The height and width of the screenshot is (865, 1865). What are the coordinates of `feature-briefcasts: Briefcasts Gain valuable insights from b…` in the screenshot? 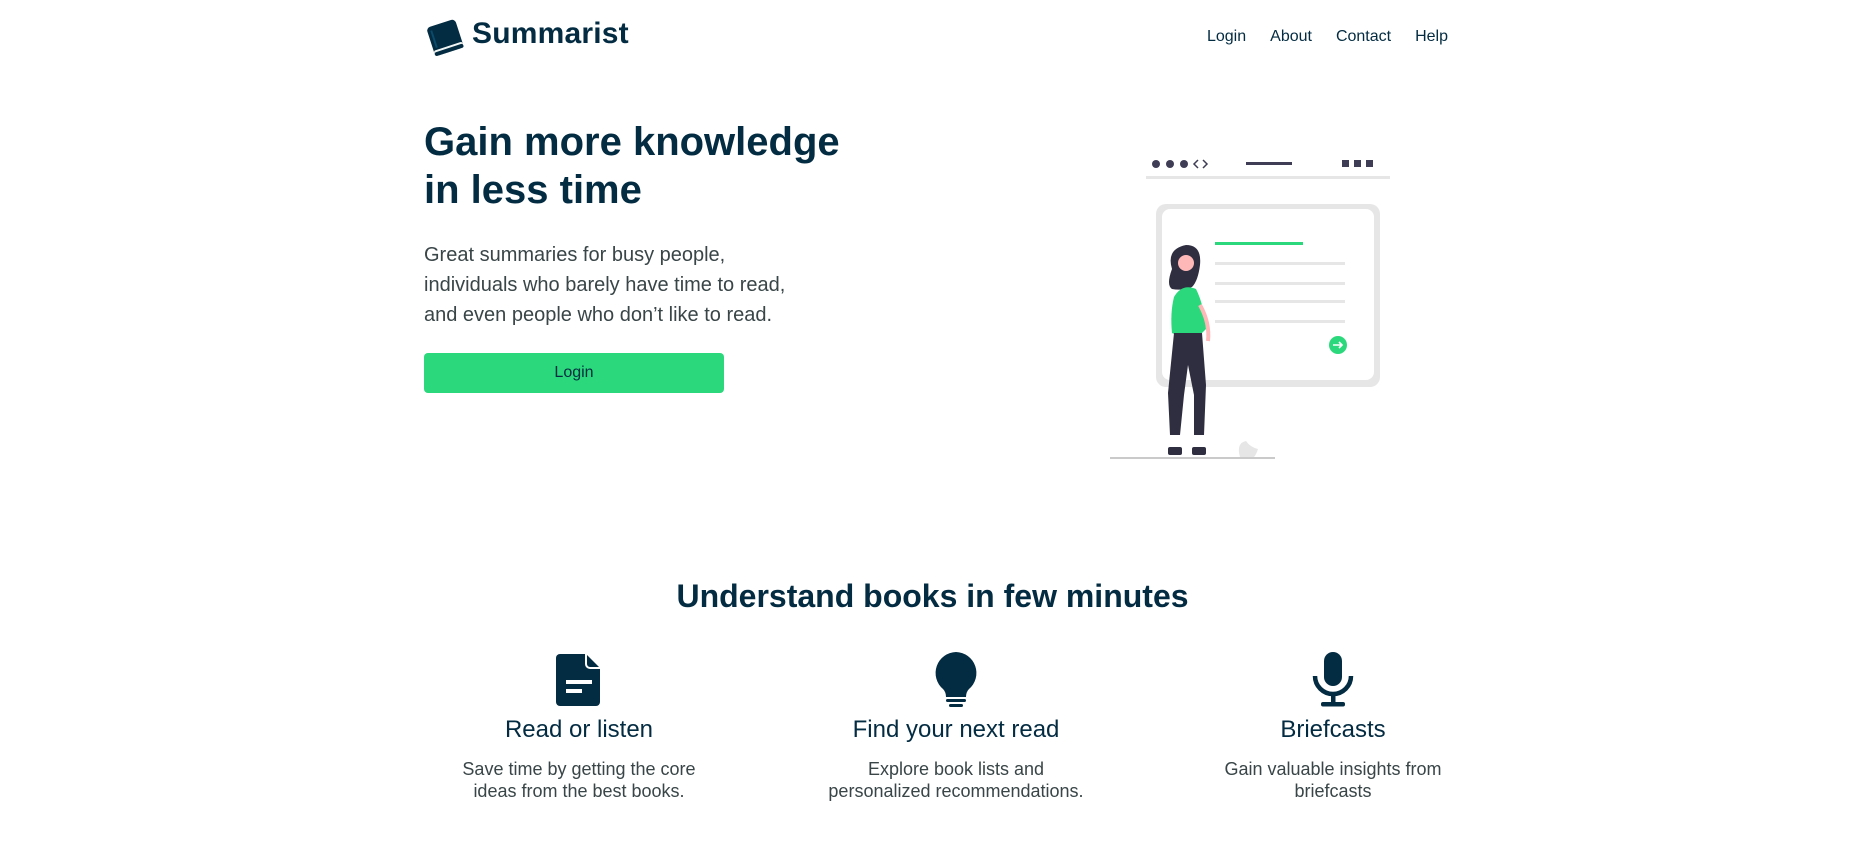 It's located at (1333, 726).